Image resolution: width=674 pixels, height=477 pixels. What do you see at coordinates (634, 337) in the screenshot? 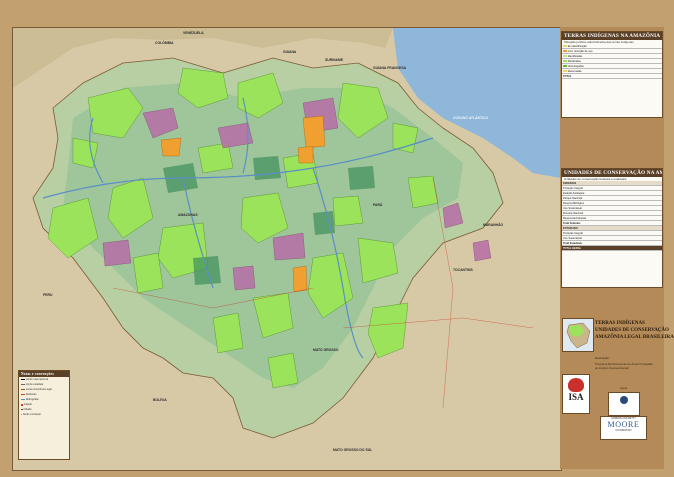
I see `title-line-3: AMAZÔNIA LEGAL BRASILEIRA` at bounding box center [634, 337].